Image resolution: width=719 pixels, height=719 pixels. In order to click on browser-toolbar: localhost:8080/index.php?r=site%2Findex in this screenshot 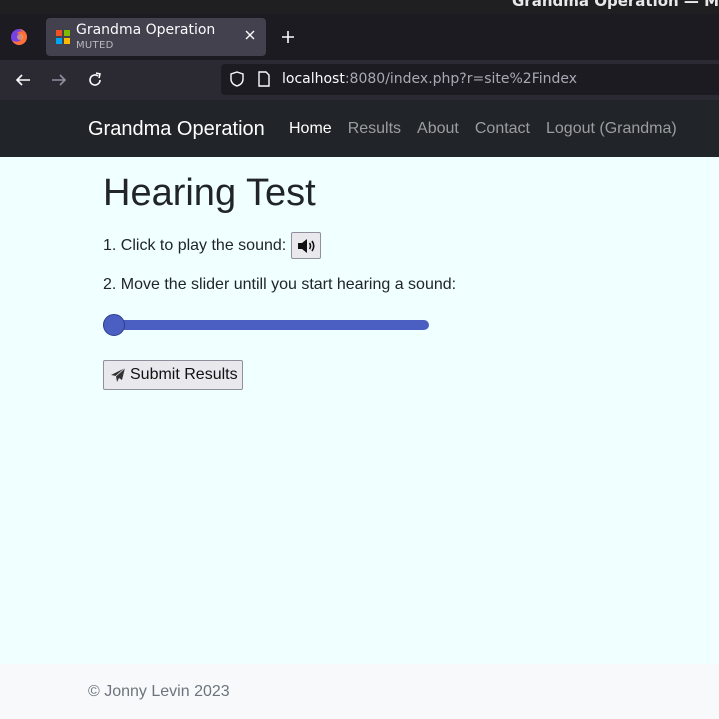, I will do `click(359, 80)`.